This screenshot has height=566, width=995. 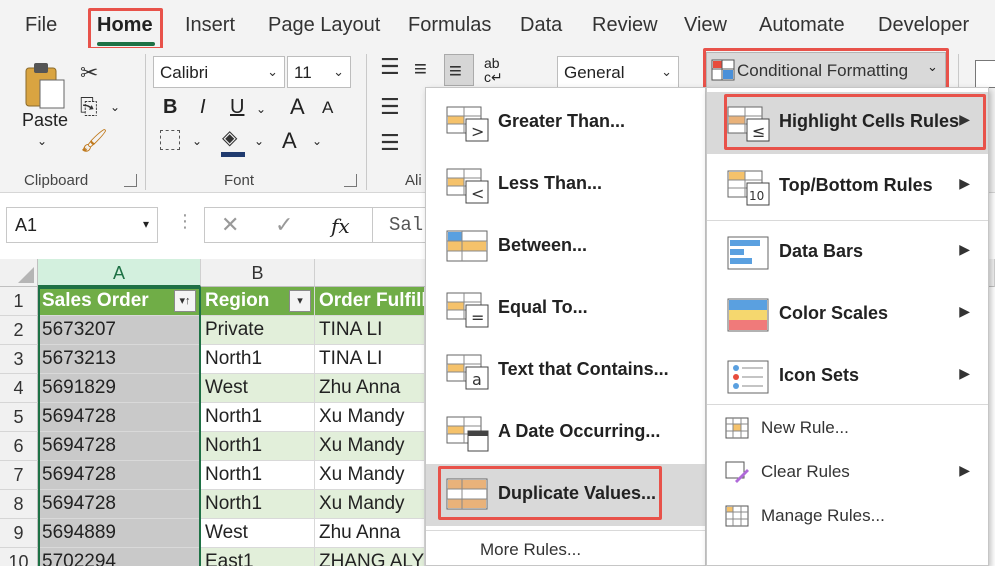 I want to click on number-format-combo: General ⌄, so click(x=618, y=72).